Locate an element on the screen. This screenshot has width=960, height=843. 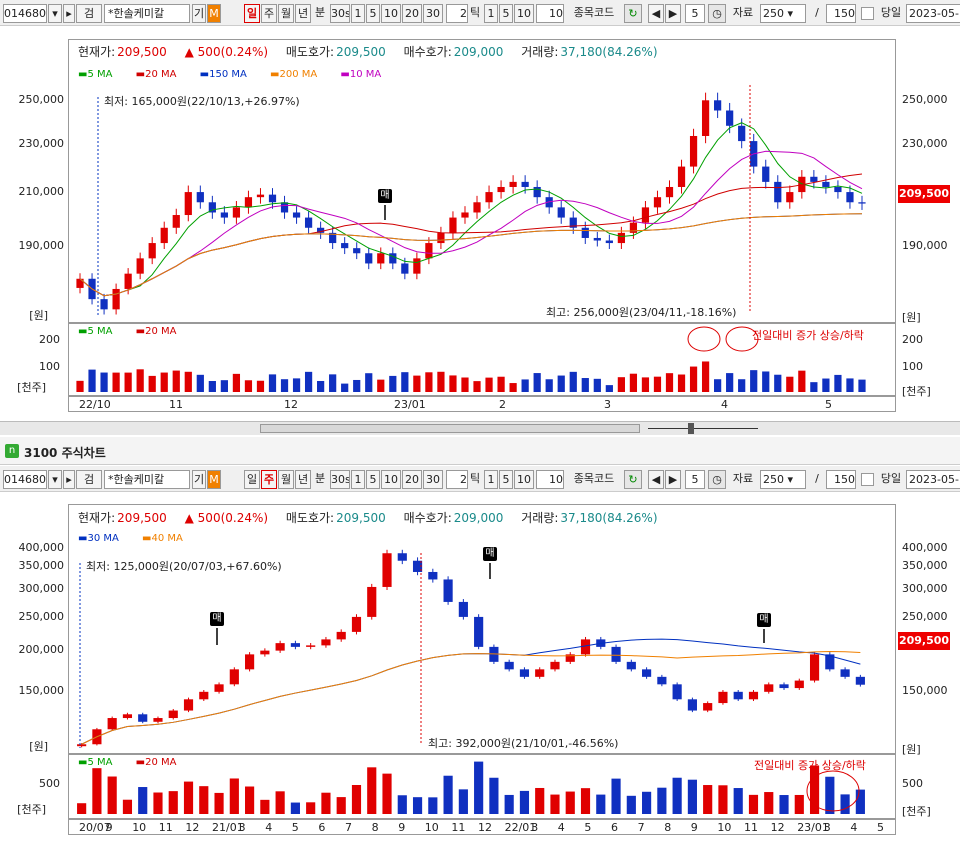
code-label: 종목코드 is located at coordinates (594, 478).